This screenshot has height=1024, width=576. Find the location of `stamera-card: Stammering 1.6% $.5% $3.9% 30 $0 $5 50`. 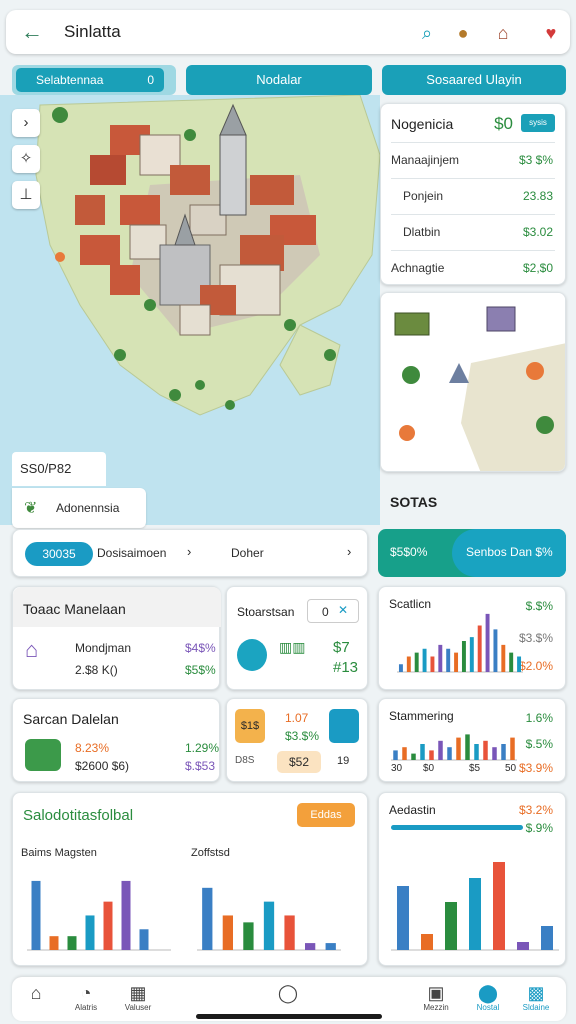

stamera-card: Stammering 1.6% $.5% $3.9% 30 $0 $5 50 is located at coordinates (472, 740).